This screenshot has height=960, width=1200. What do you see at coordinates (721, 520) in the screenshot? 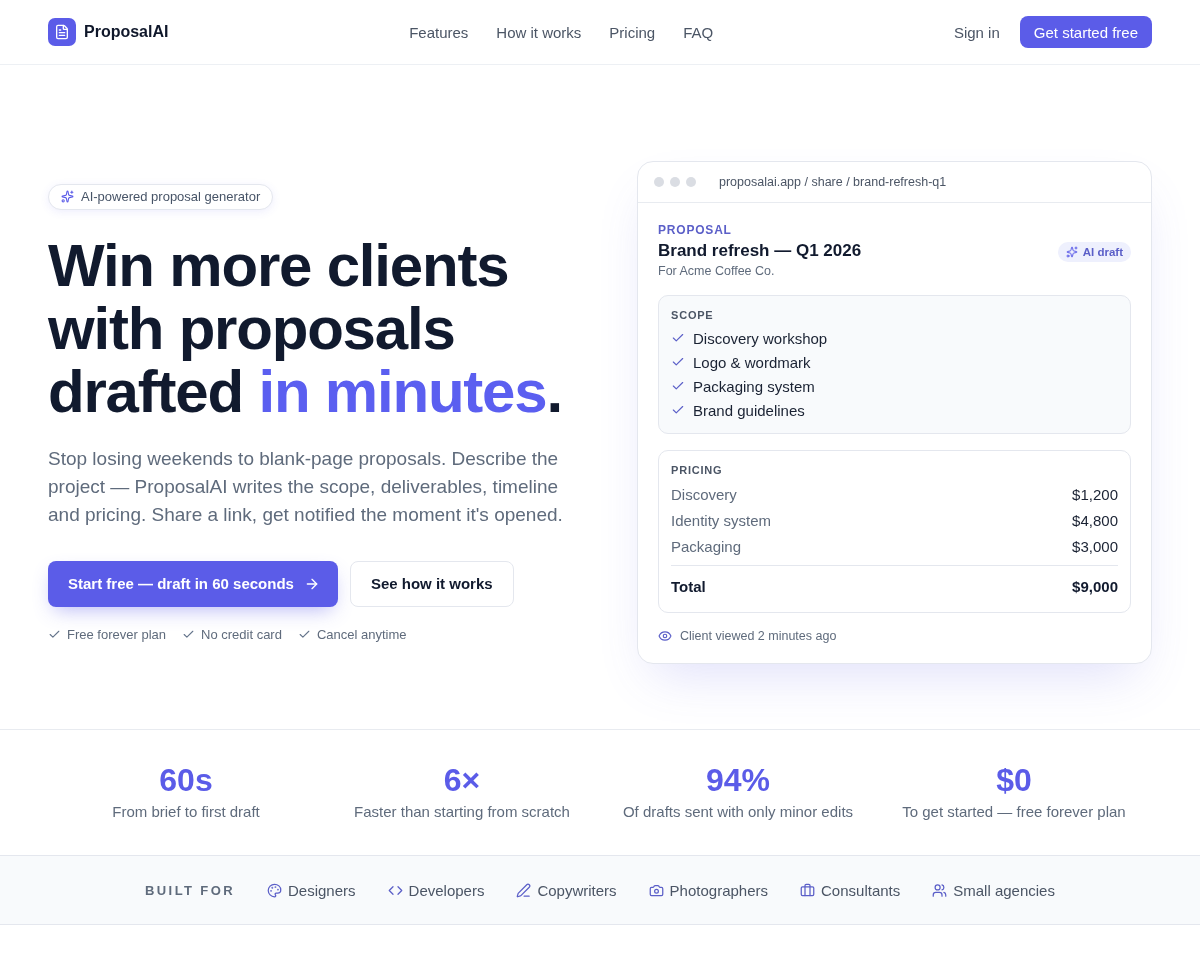
I see `price-label: Identity system` at bounding box center [721, 520].